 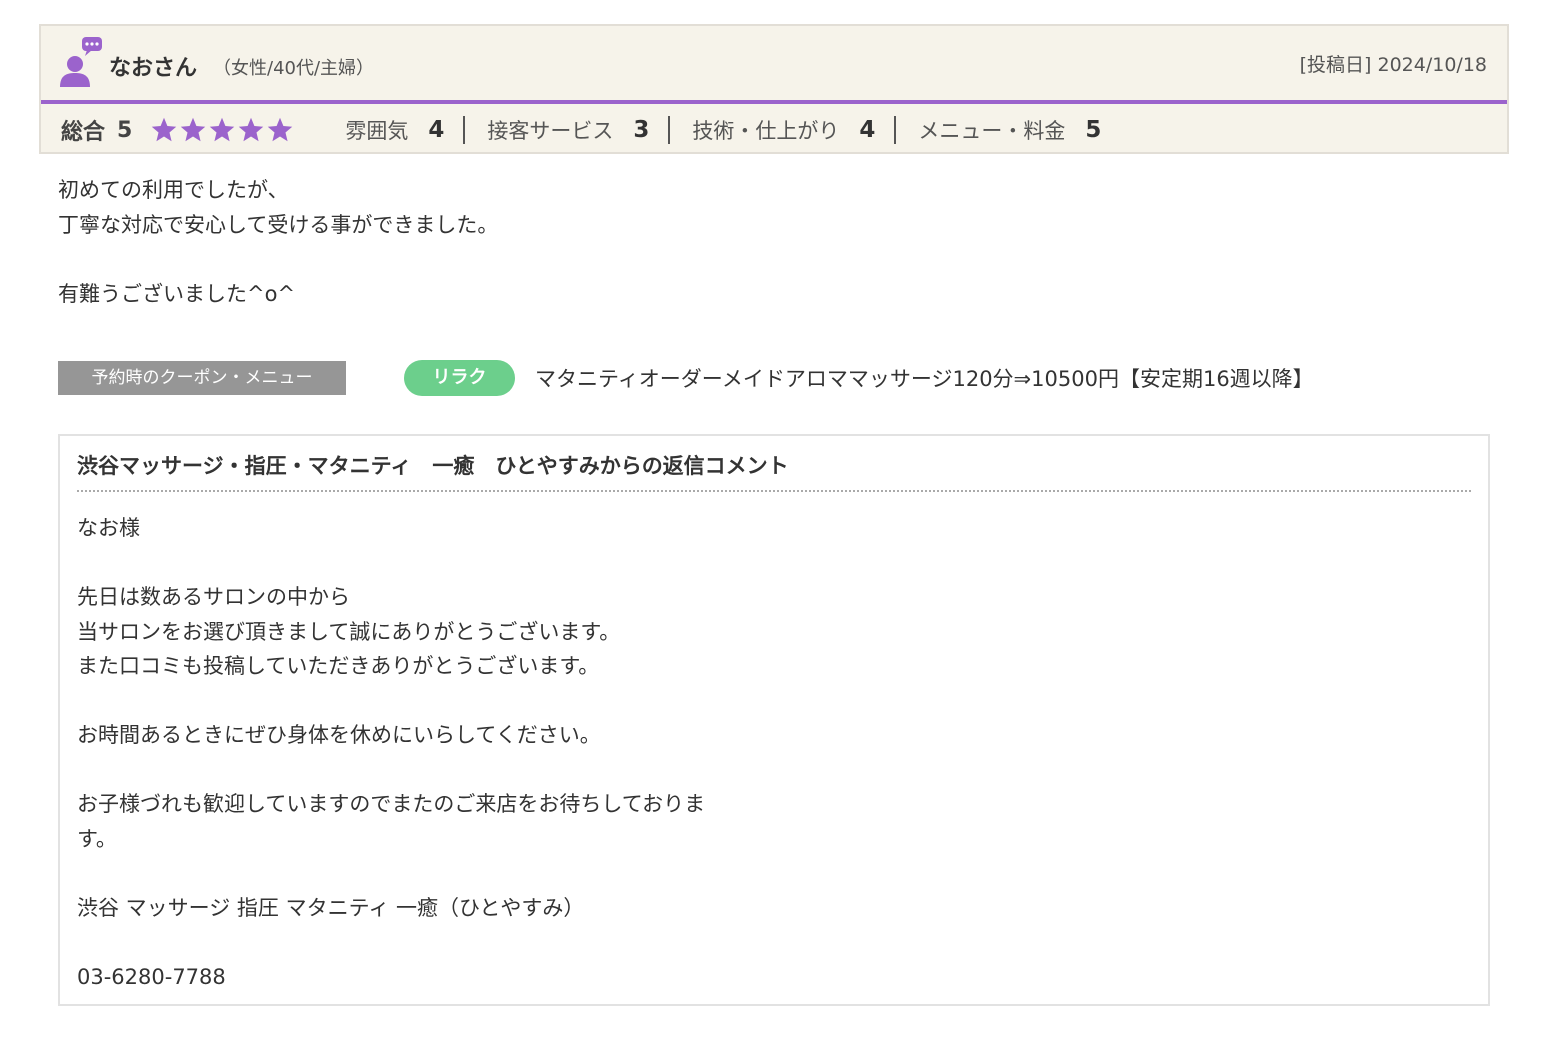 I want to click on reply-text-line: また口コミも投稿していただきありがとうございます。, so click(x=338, y=666).